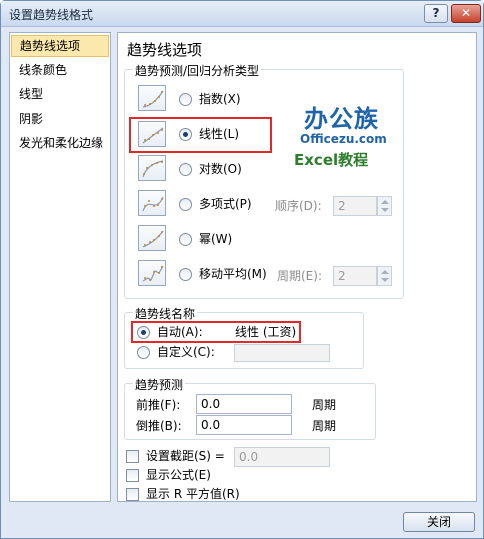 This screenshot has height=539, width=484. What do you see at coordinates (186, 352) in the screenshot?
I see `custom-name-label: 自定义(C):` at bounding box center [186, 352].